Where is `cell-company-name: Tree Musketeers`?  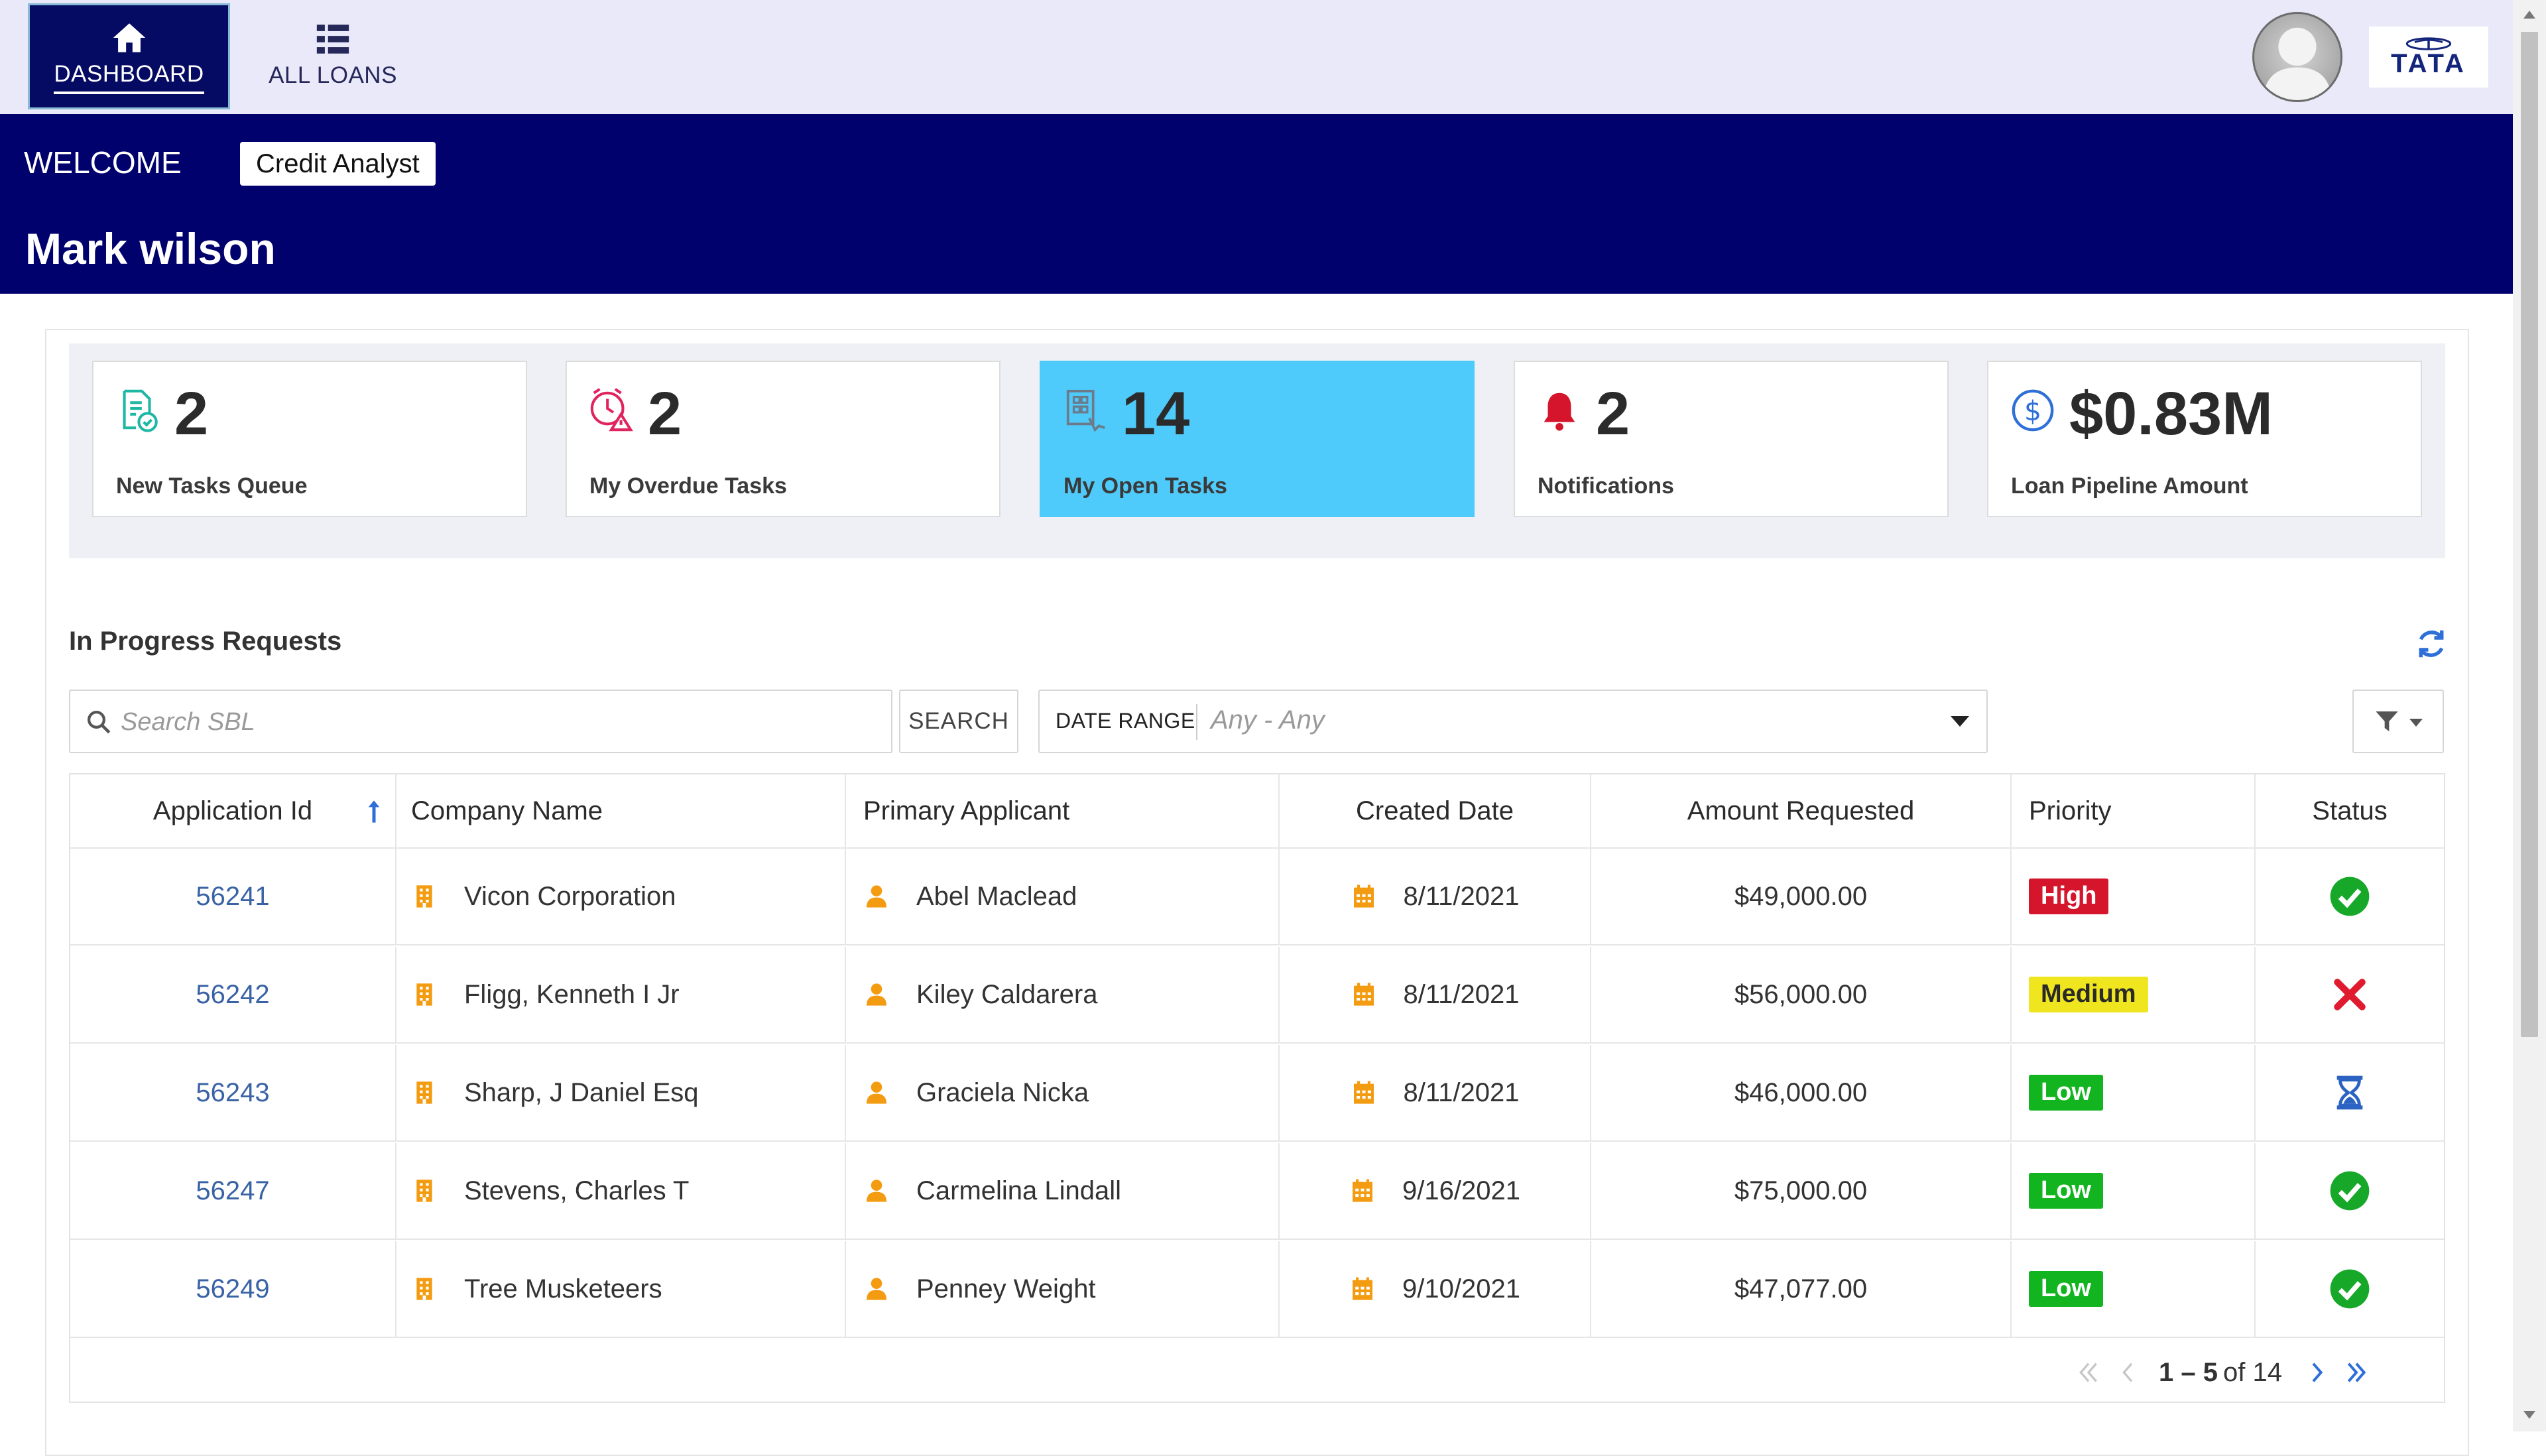 cell-company-name: Tree Musketeers is located at coordinates (626, 1289).